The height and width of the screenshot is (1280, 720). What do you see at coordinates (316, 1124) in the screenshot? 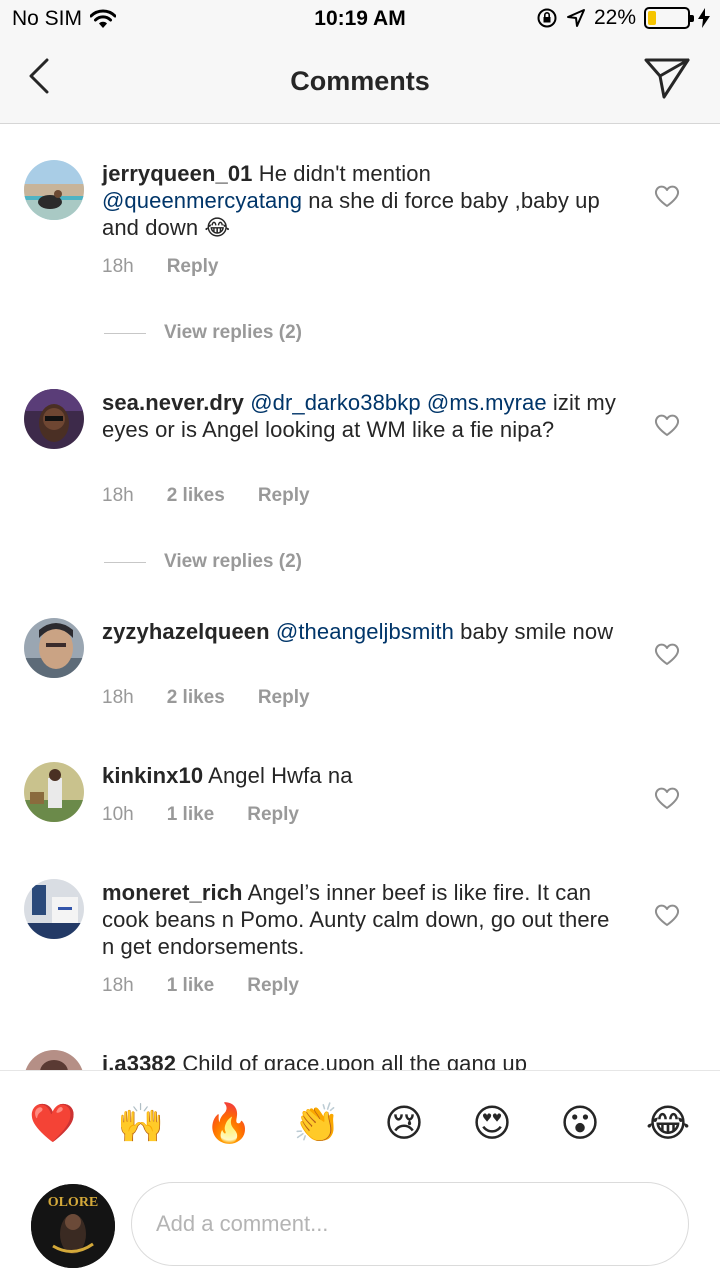
I see `emoji-clap: 👏` at bounding box center [316, 1124].